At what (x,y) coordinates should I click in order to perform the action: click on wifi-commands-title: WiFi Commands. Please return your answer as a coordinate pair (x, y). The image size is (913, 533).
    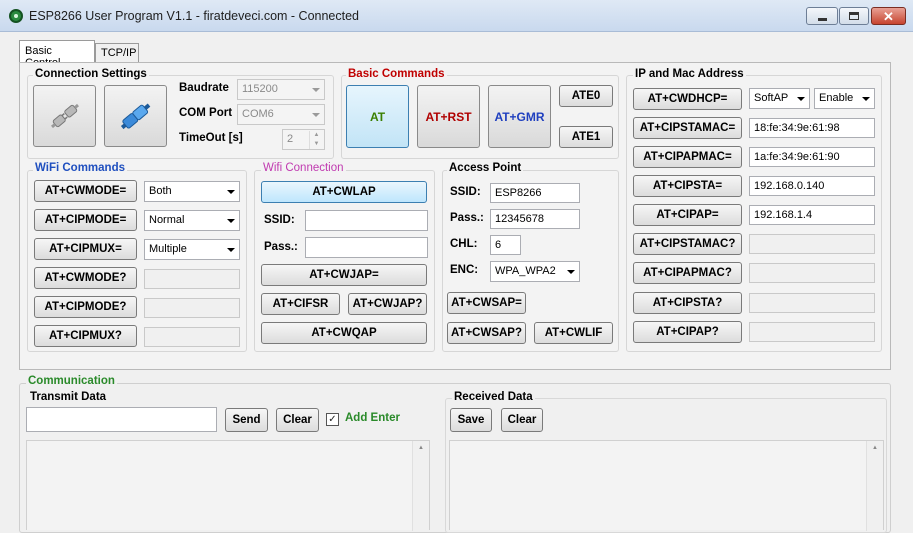
    Looking at the image, I should click on (80, 168).